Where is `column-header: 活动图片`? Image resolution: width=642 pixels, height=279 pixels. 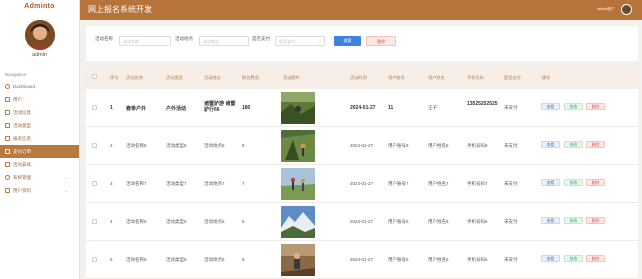
column-header: 活动图片 is located at coordinates (291, 77).